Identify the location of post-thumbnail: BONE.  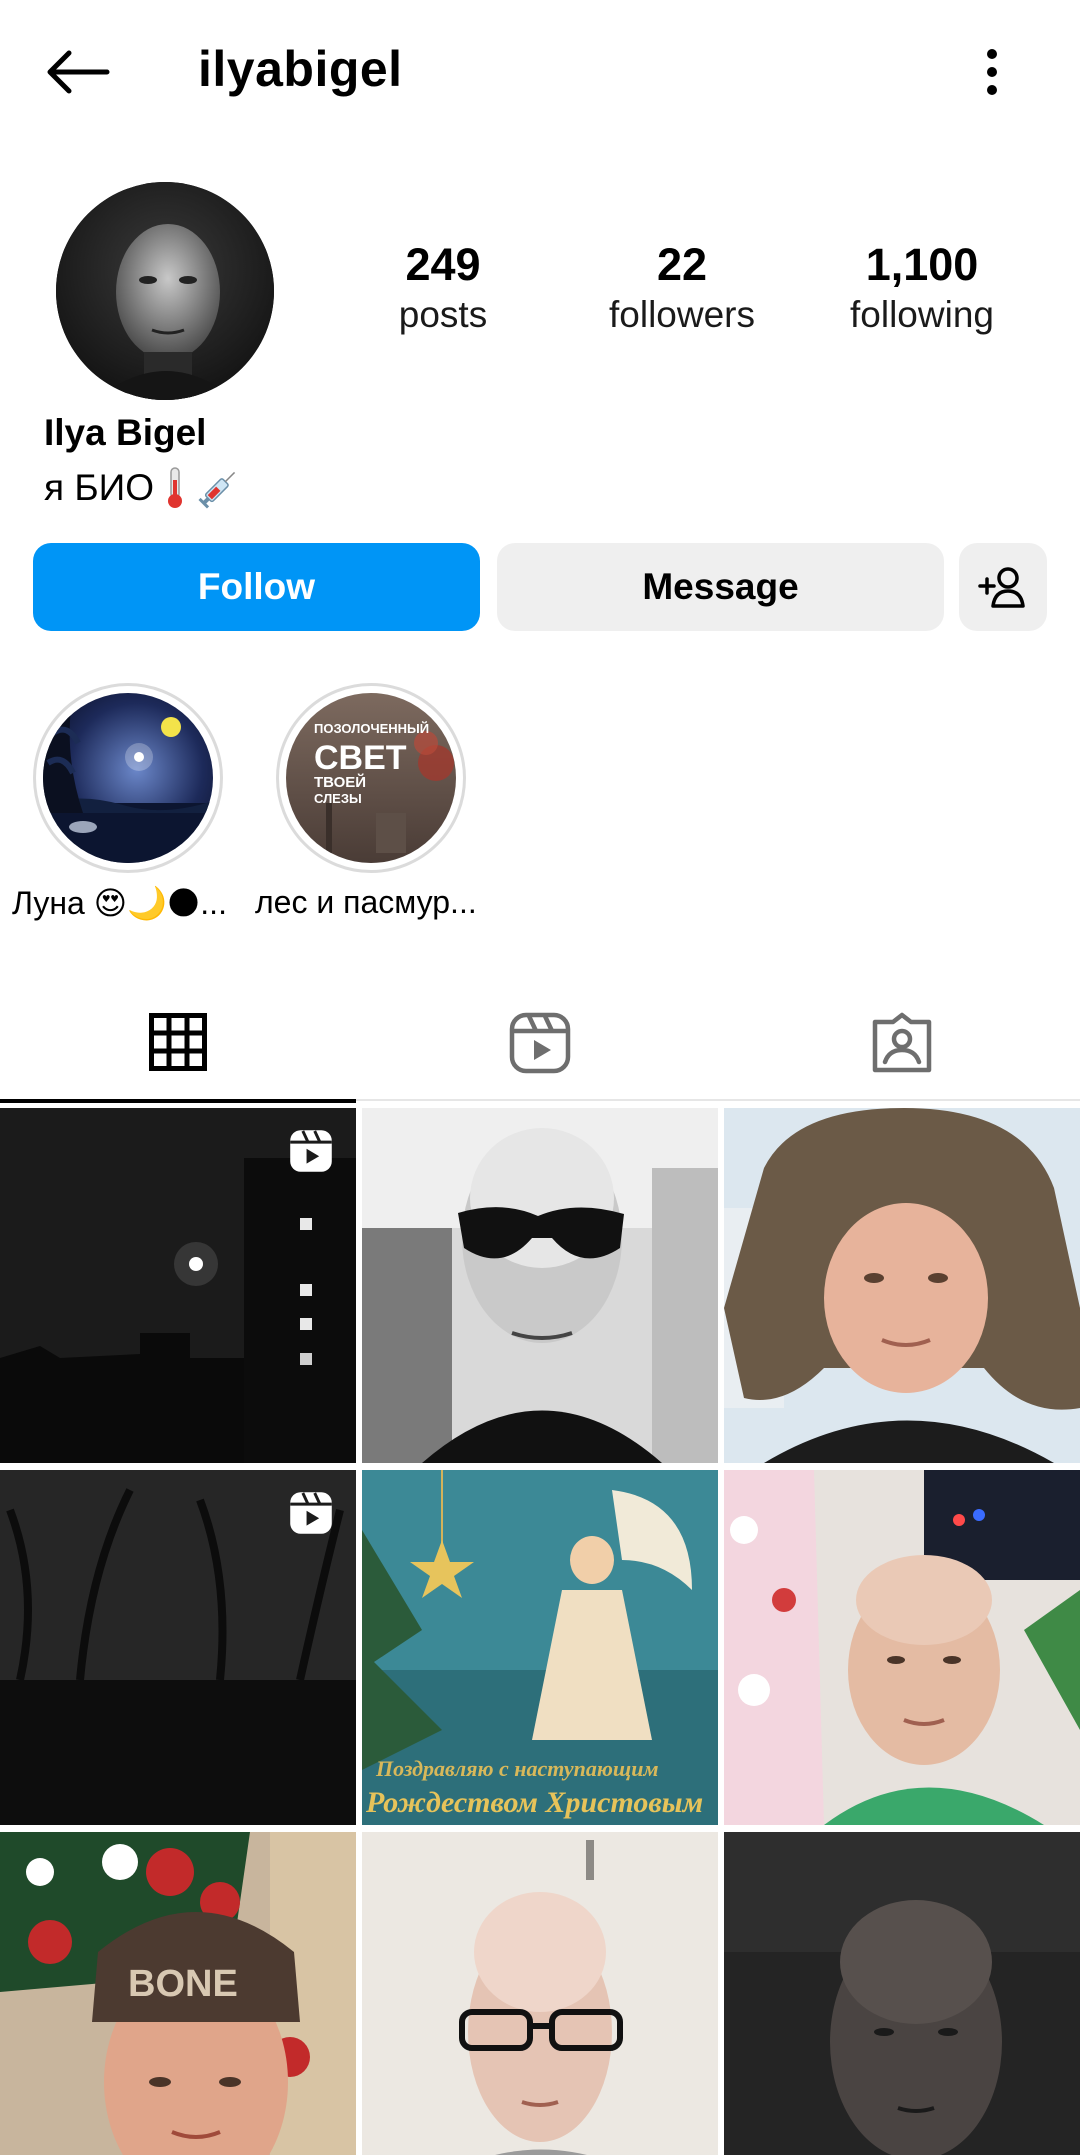
(178, 1993).